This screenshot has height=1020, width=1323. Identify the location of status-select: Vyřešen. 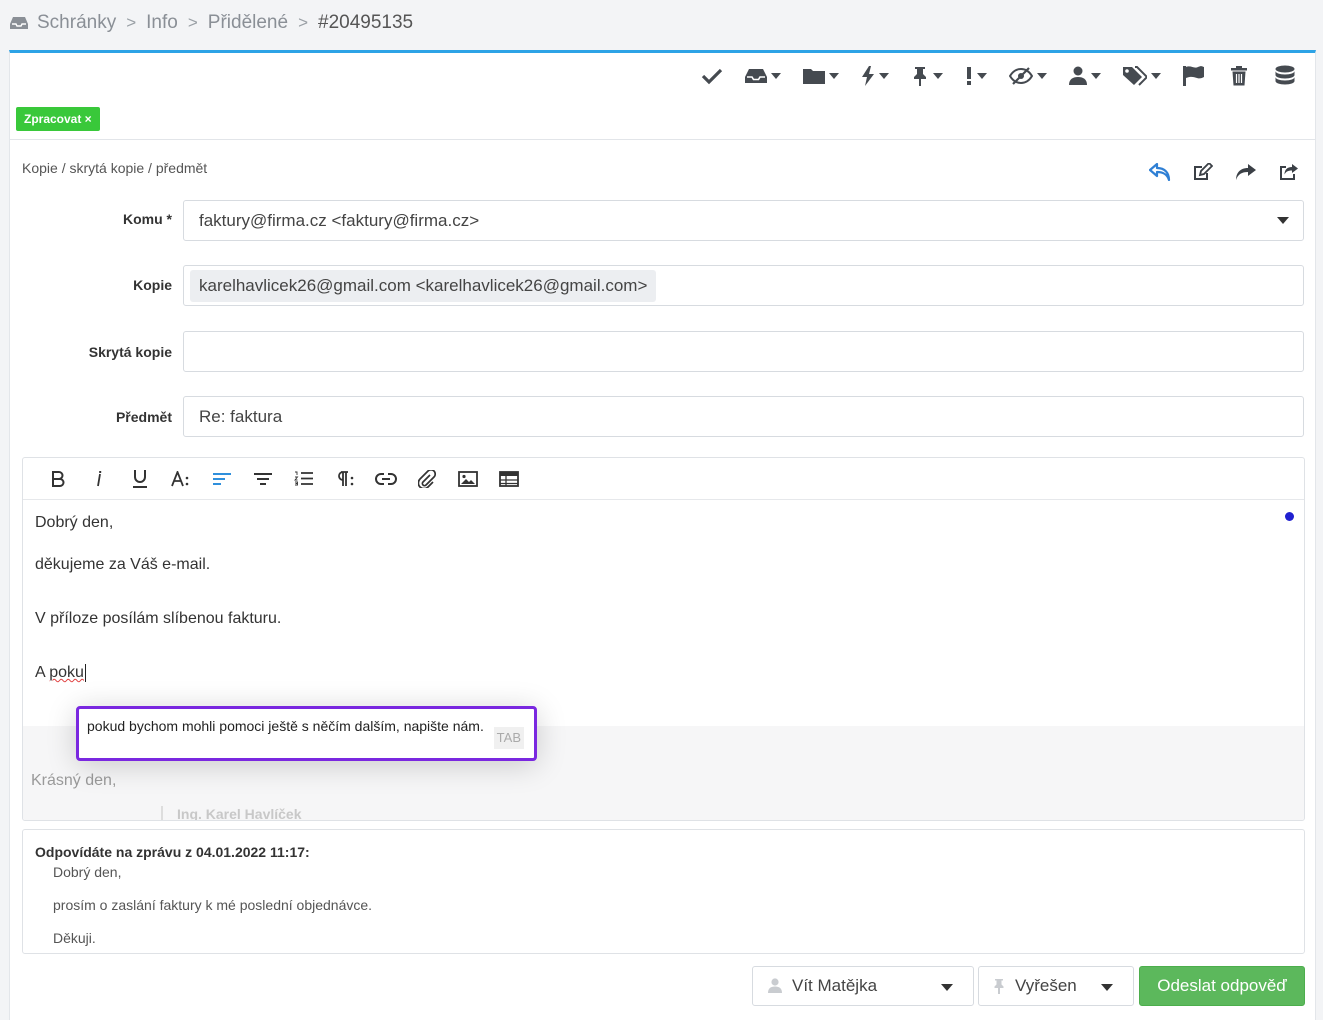
(1056, 986).